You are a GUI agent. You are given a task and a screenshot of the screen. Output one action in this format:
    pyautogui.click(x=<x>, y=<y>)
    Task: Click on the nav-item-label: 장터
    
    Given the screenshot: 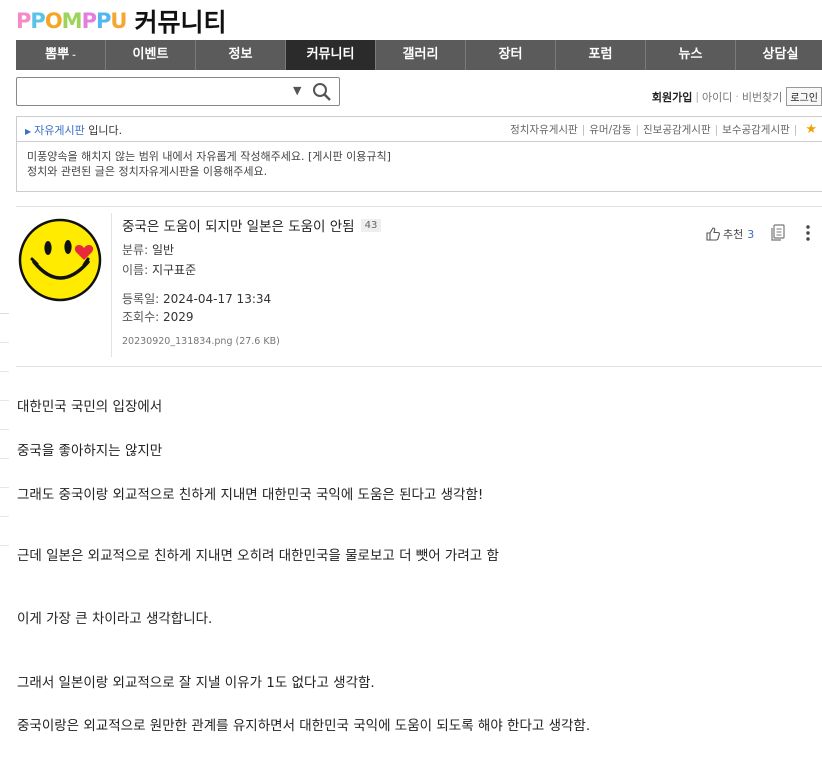 What is the action you would take?
    pyautogui.click(x=510, y=54)
    